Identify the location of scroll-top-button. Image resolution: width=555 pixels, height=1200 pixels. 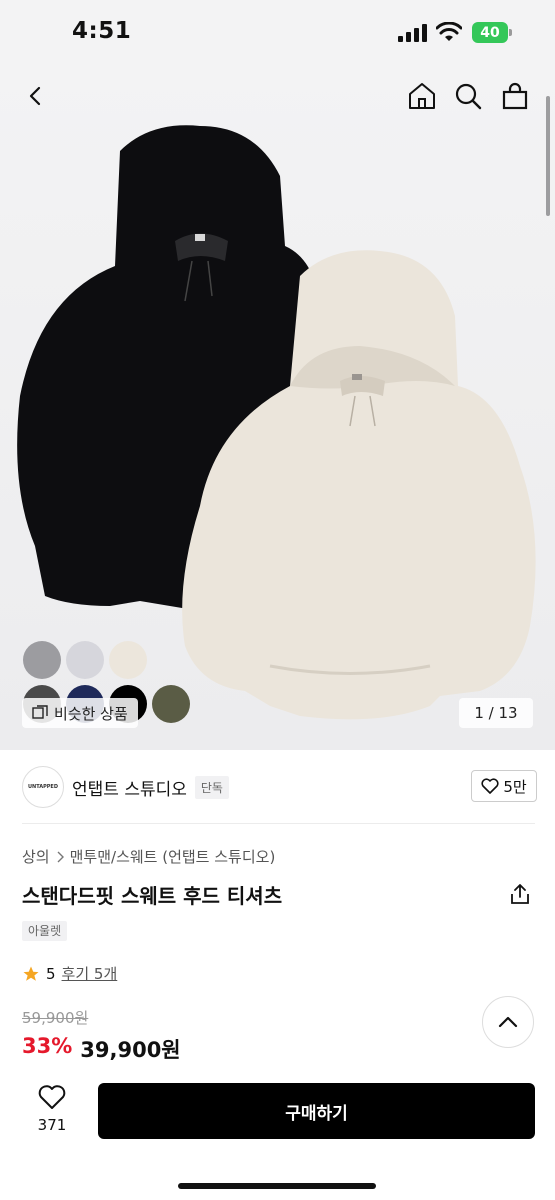
(508, 1022).